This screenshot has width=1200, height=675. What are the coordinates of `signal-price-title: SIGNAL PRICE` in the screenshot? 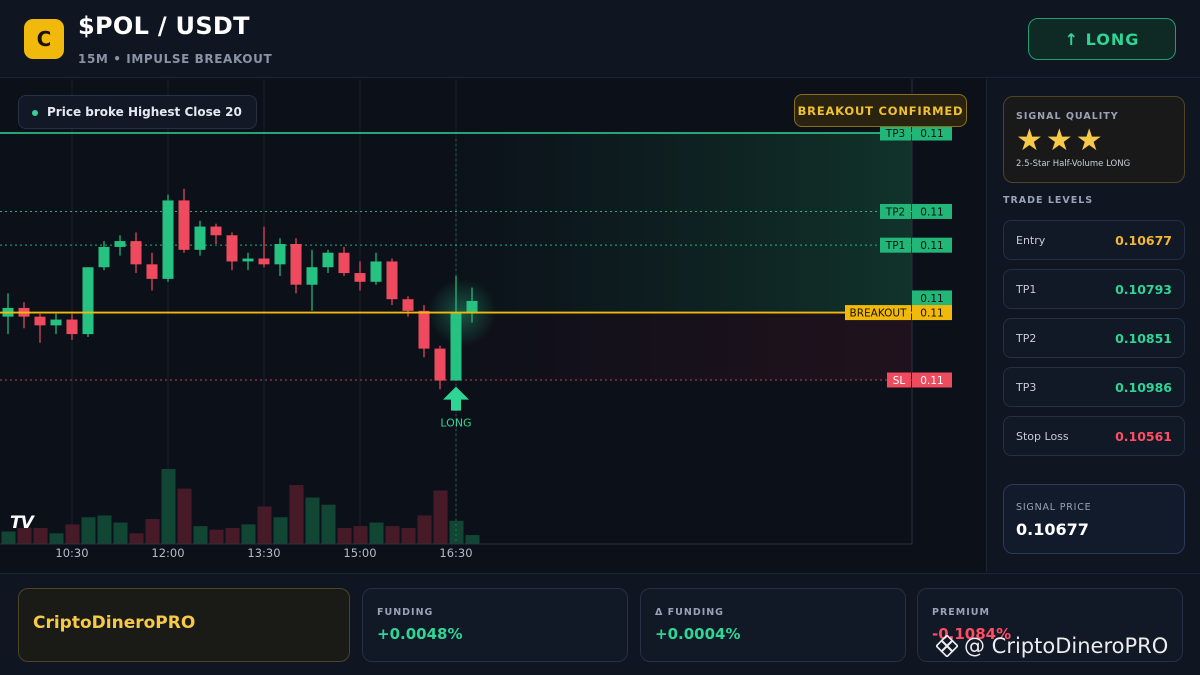 It's located at (1054, 507).